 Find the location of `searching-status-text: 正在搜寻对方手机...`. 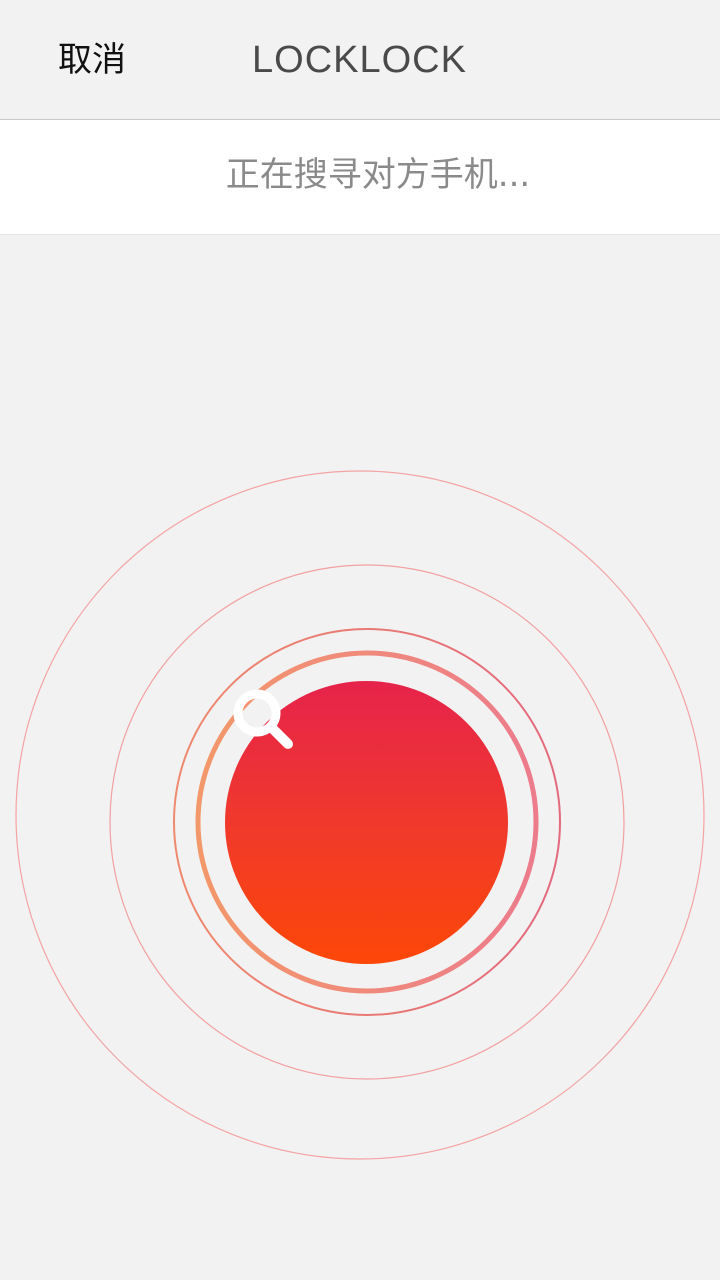

searching-status-text: 正在搜寻对方手机... is located at coordinates (378, 175).